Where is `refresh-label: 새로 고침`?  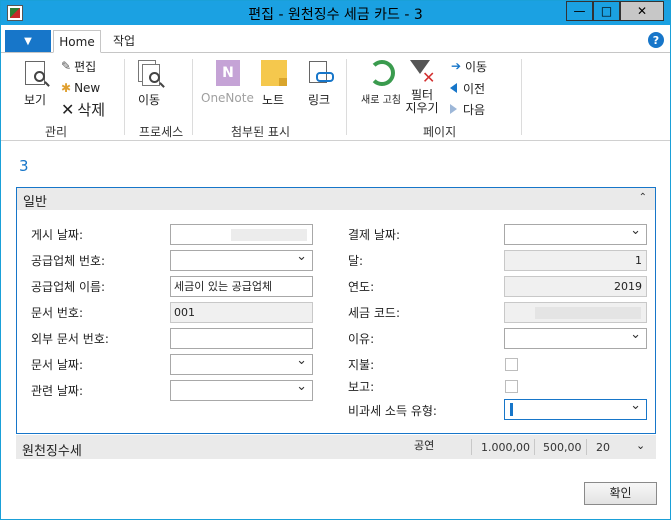 refresh-label: 새로 고침 is located at coordinates (381, 100).